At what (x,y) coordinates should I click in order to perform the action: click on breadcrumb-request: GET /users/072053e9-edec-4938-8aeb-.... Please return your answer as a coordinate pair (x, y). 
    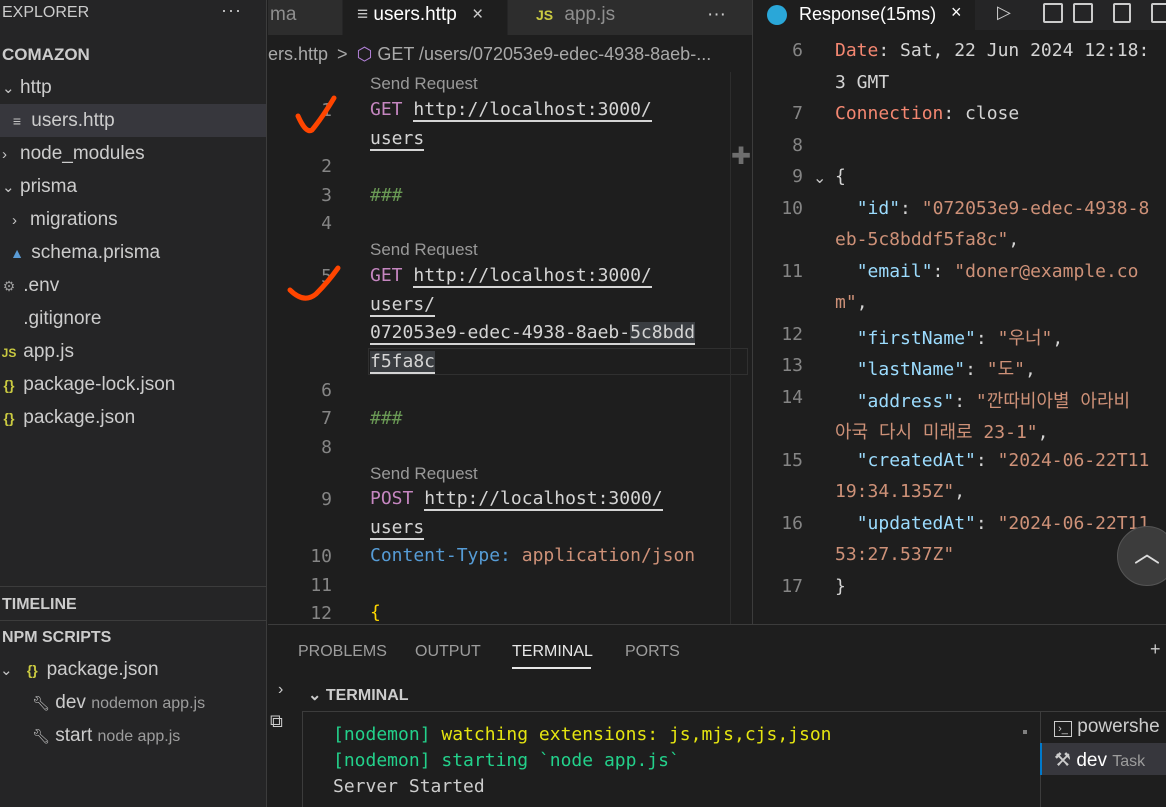
    Looking at the image, I should click on (544, 54).